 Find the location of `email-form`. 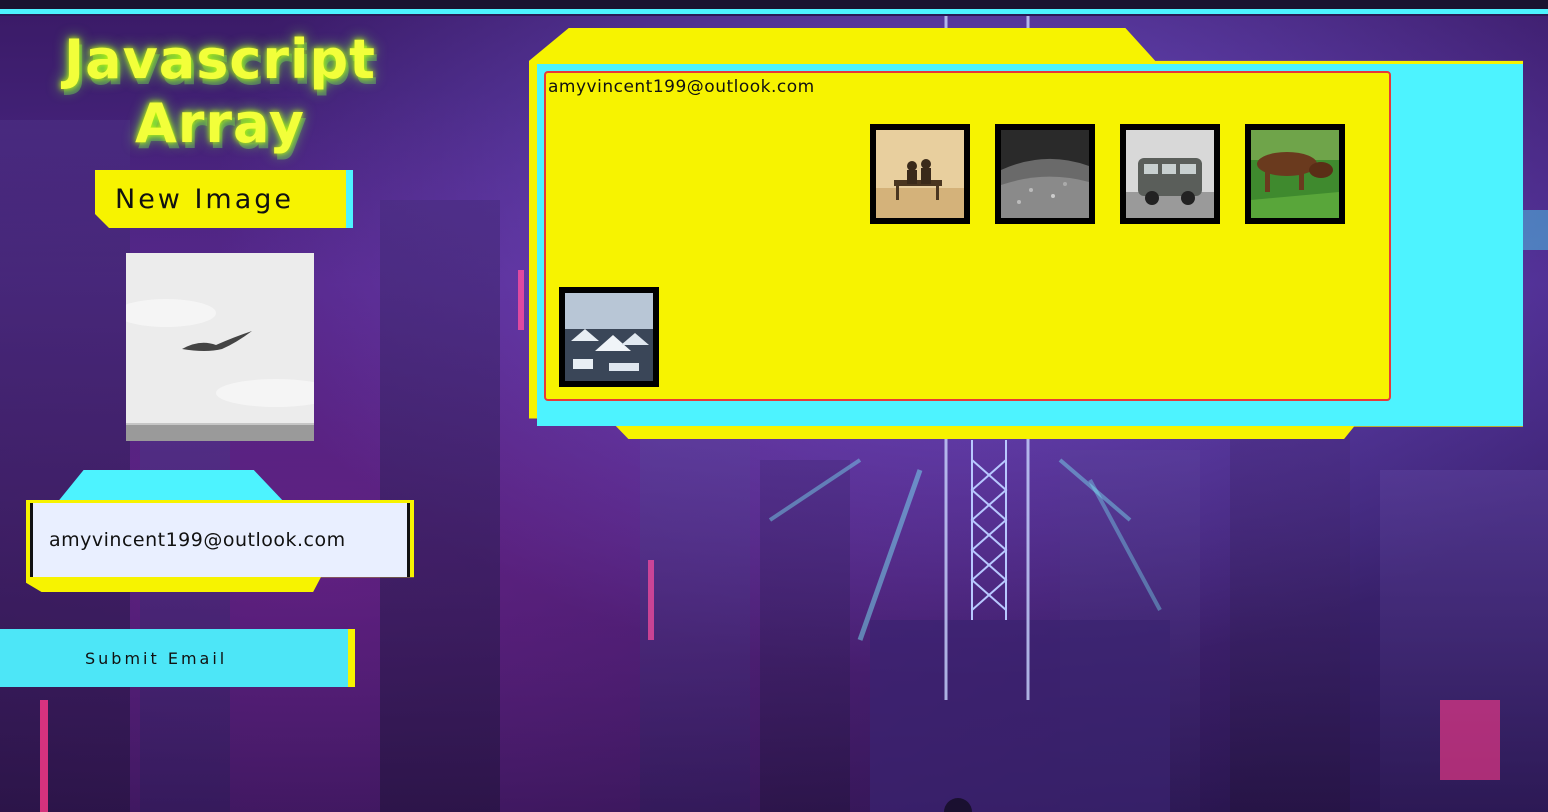

email-form is located at coordinates (220, 531).